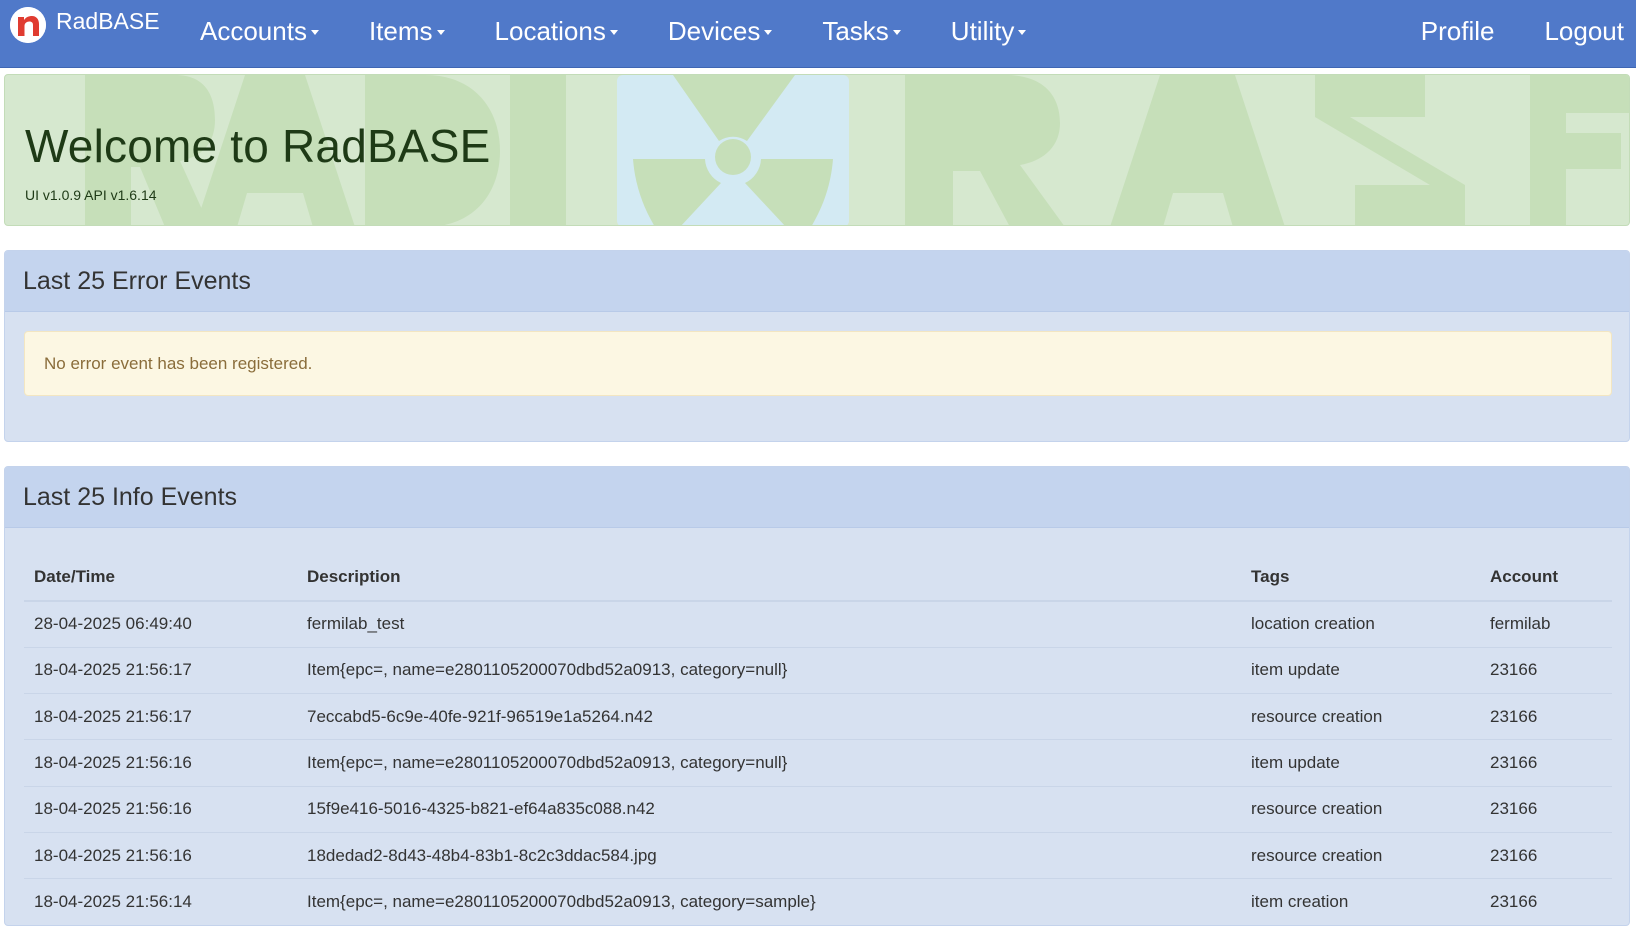  Describe the element at coordinates (160, 624) in the screenshot. I see `cell-datetime: 28-04-2025 06:49:40` at that location.